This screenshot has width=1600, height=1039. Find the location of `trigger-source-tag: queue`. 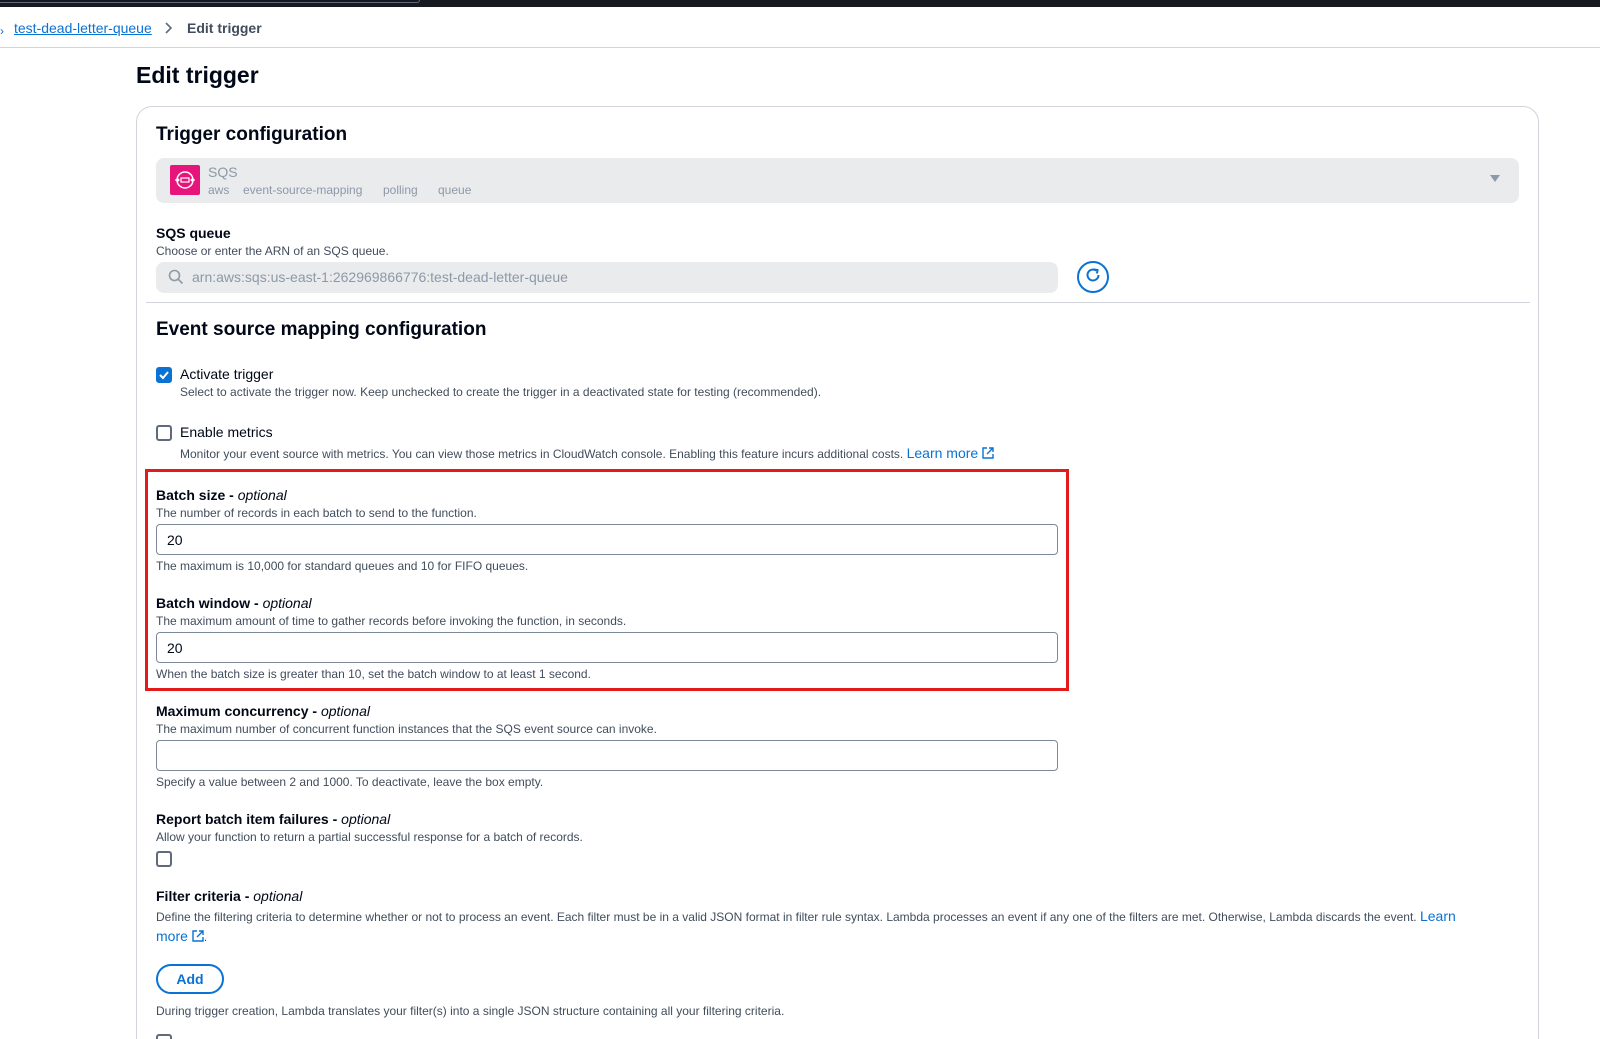

trigger-source-tag: queue is located at coordinates (455, 190).